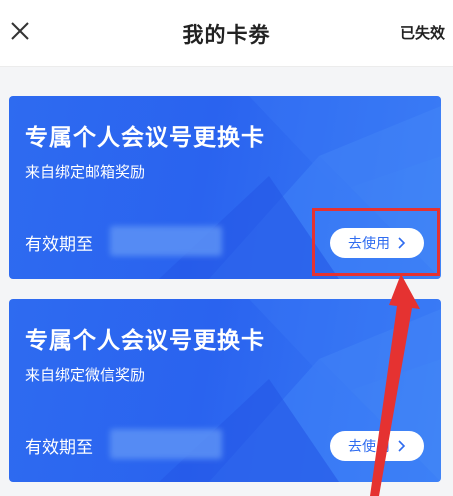 The width and height of the screenshot is (453, 496). I want to click on top-bar: 我的卡劵 已失效, so click(226, 33).